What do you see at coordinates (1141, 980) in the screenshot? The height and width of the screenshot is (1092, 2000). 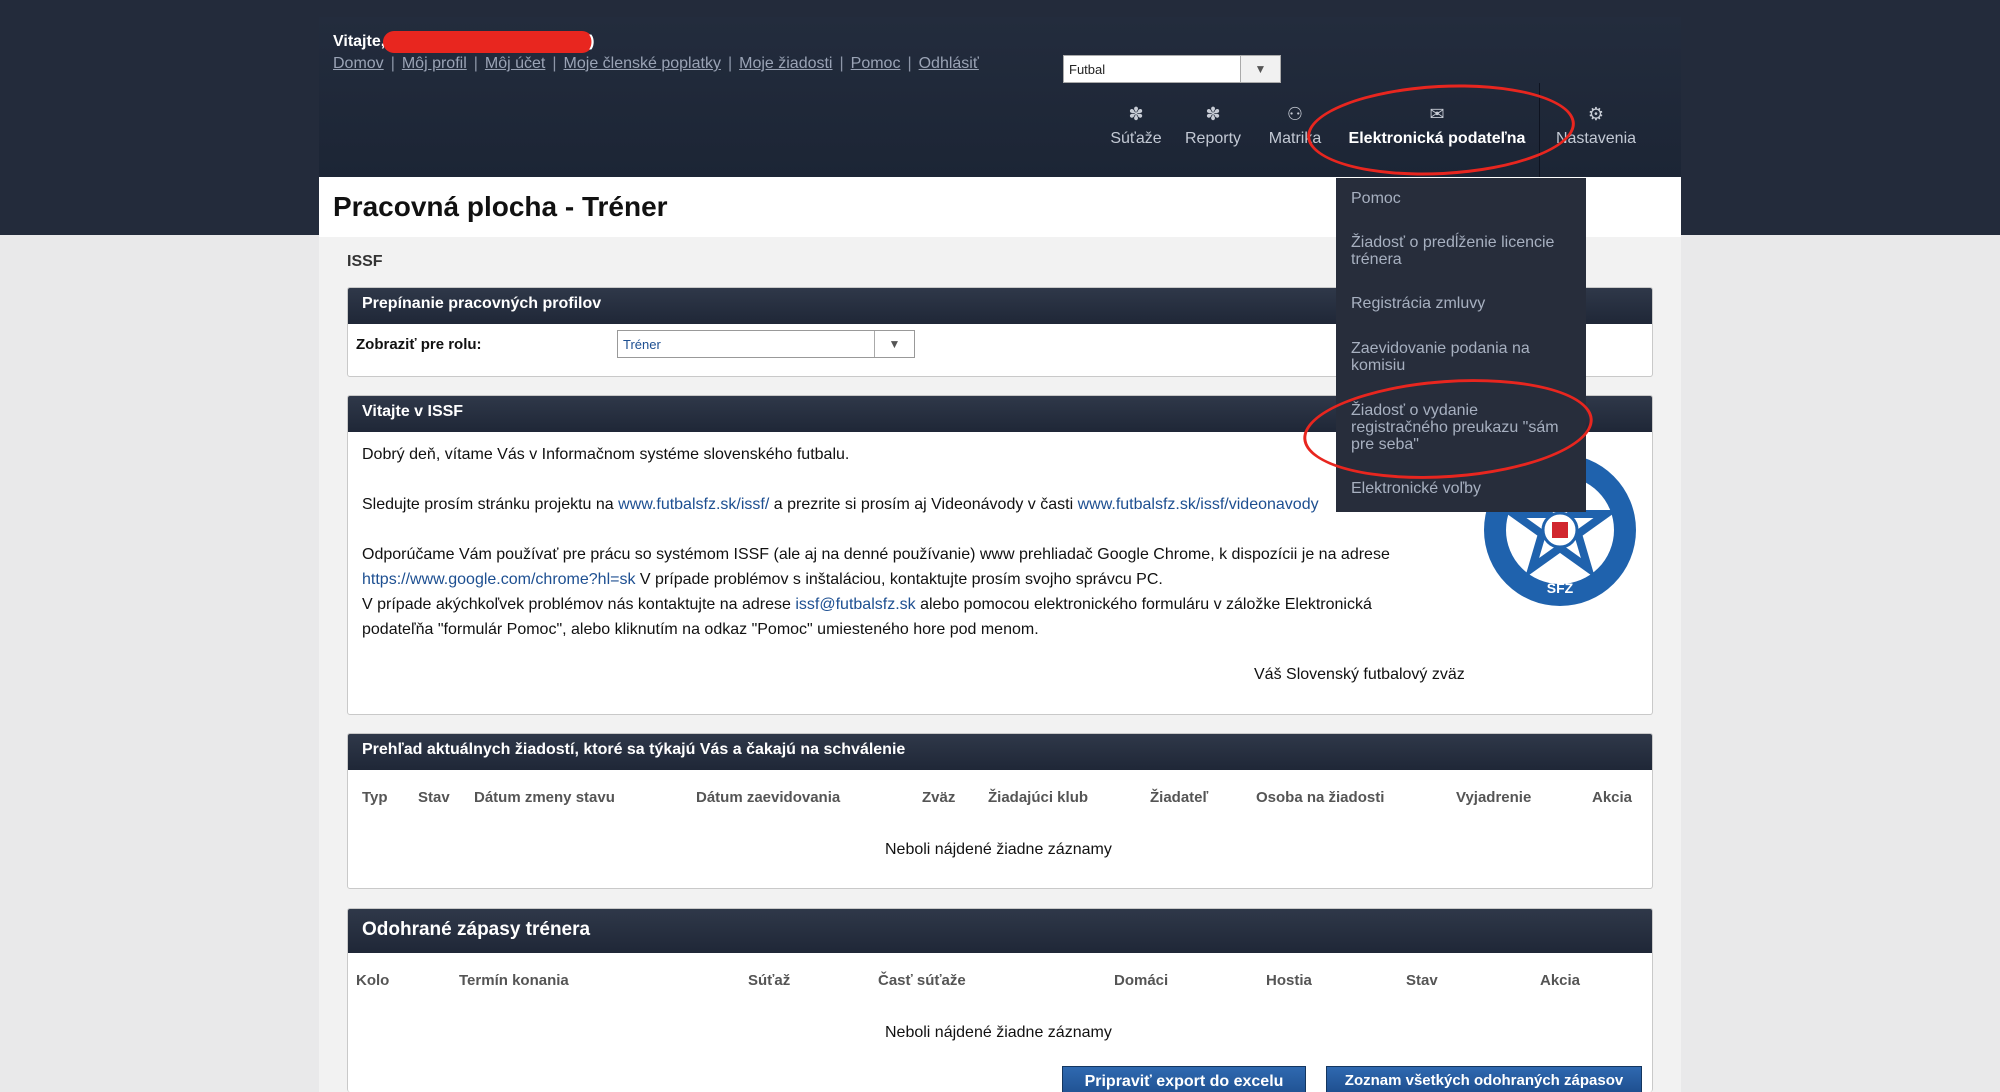 I see `column-header: Domáci` at bounding box center [1141, 980].